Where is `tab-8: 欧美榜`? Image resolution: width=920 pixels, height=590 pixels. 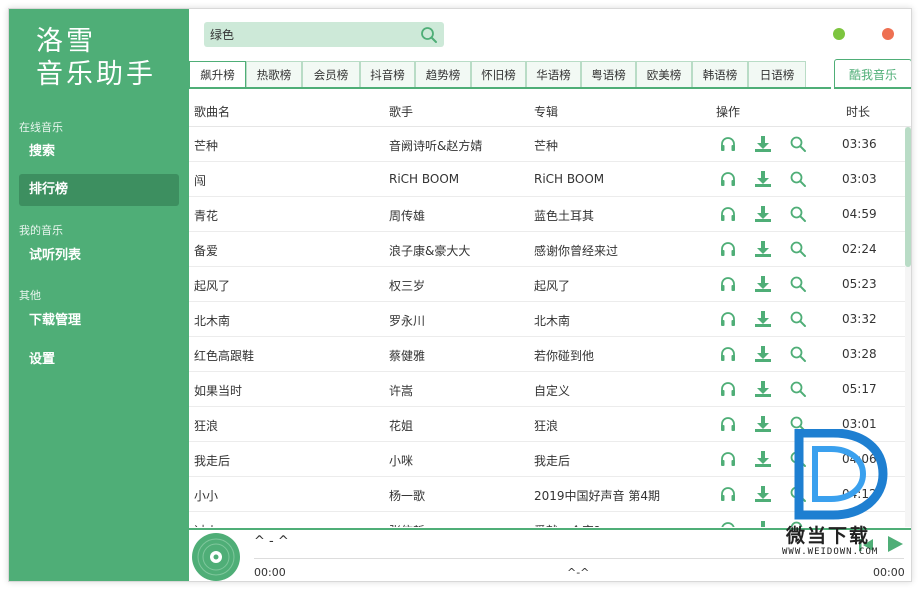 tab-8: 欧美榜 is located at coordinates (664, 74).